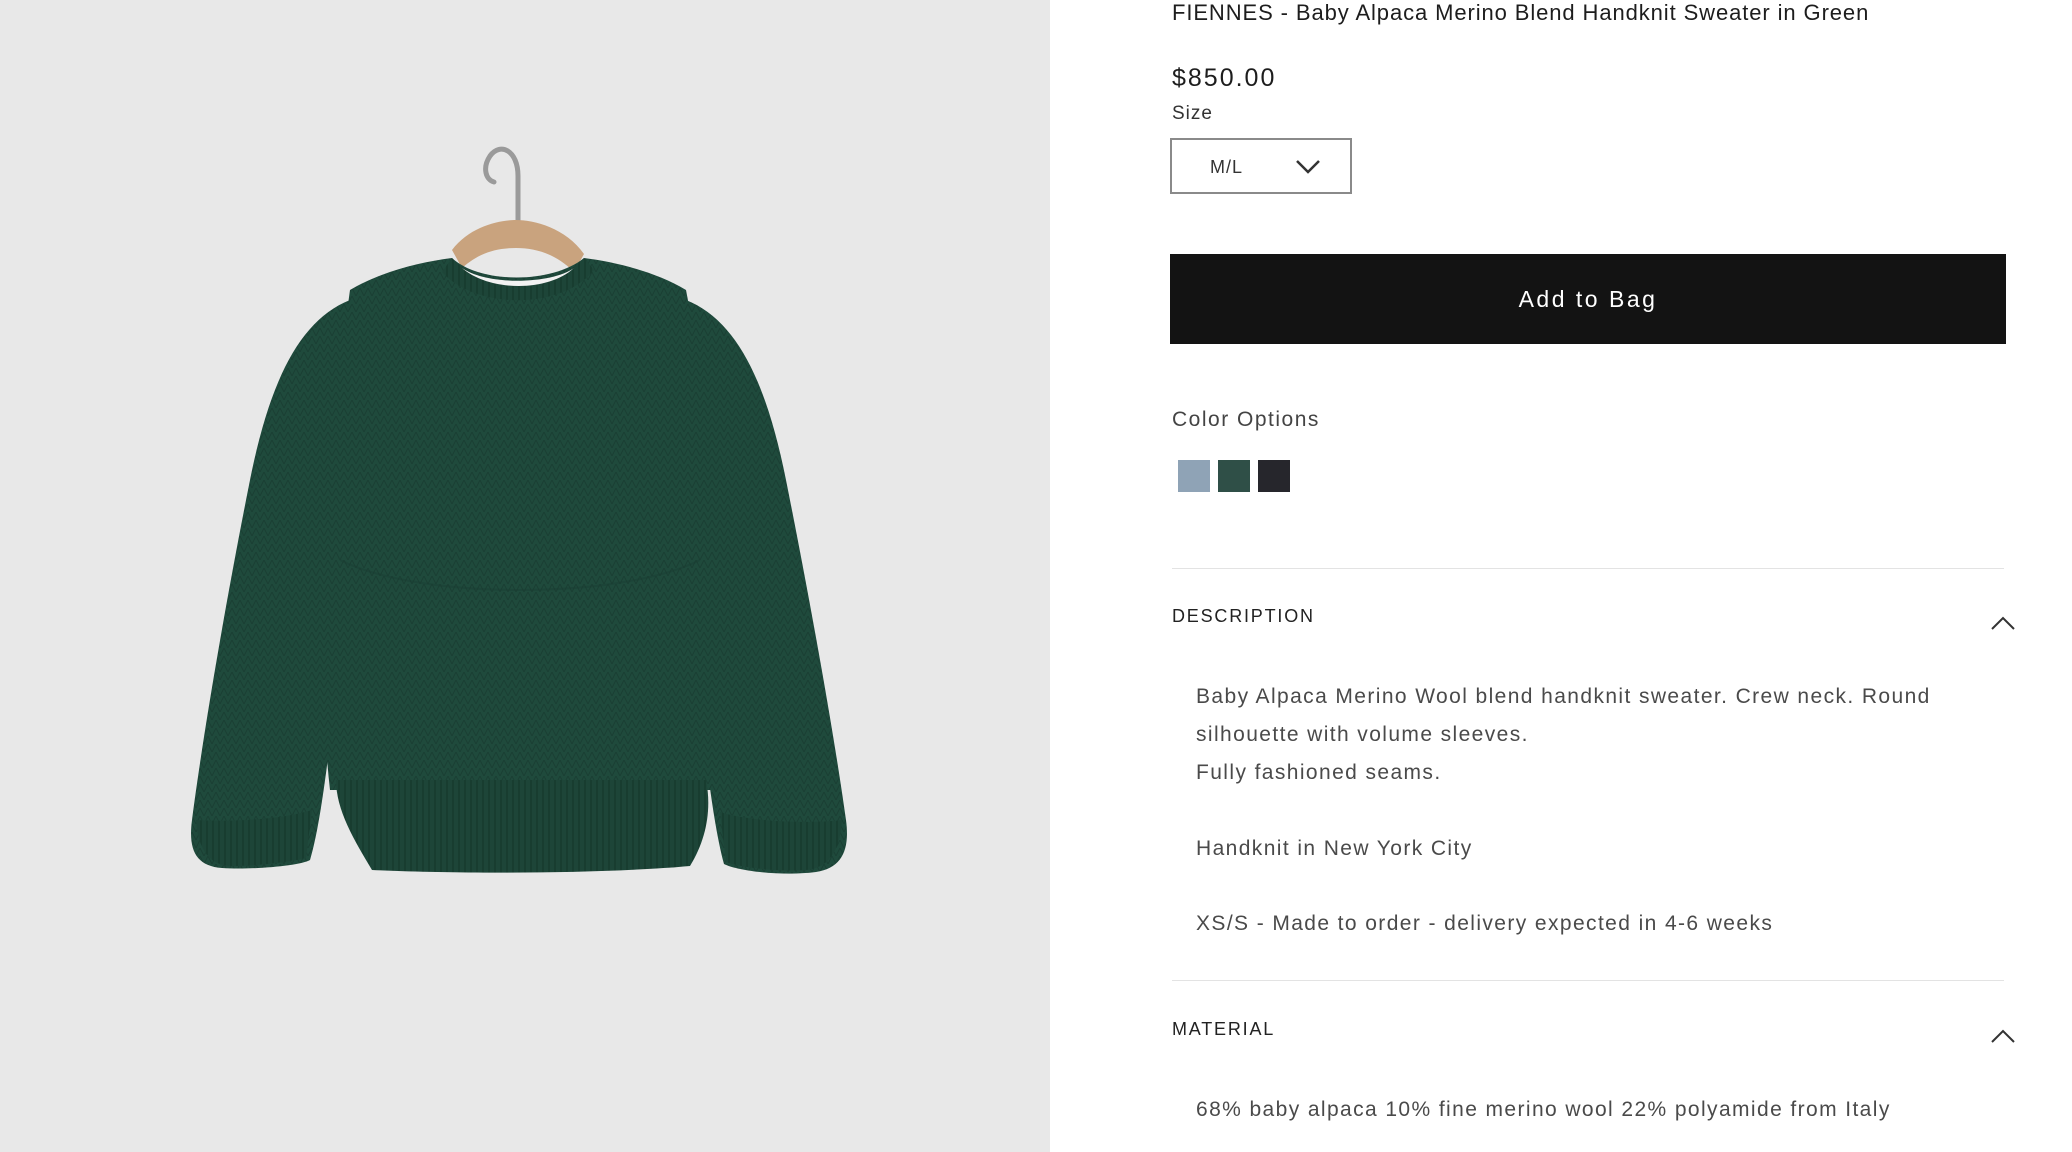 This screenshot has height=1152, width=2072. Describe the element at coordinates (1192, 113) in the screenshot. I see `size-label: Size` at that location.